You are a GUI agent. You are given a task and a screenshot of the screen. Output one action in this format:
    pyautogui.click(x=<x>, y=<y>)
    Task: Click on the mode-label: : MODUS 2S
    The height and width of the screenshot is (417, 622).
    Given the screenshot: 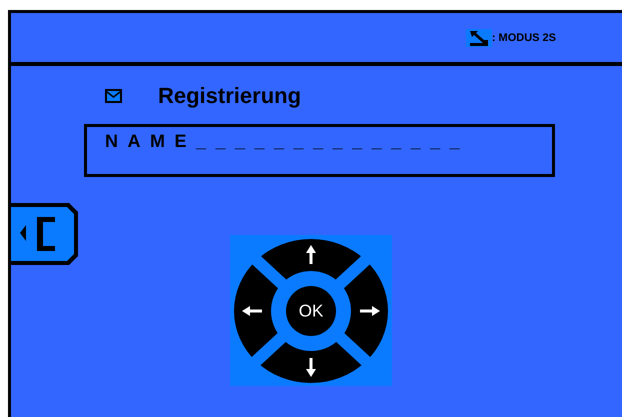 What is the action you would take?
    pyautogui.click(x=524, y=38)
    